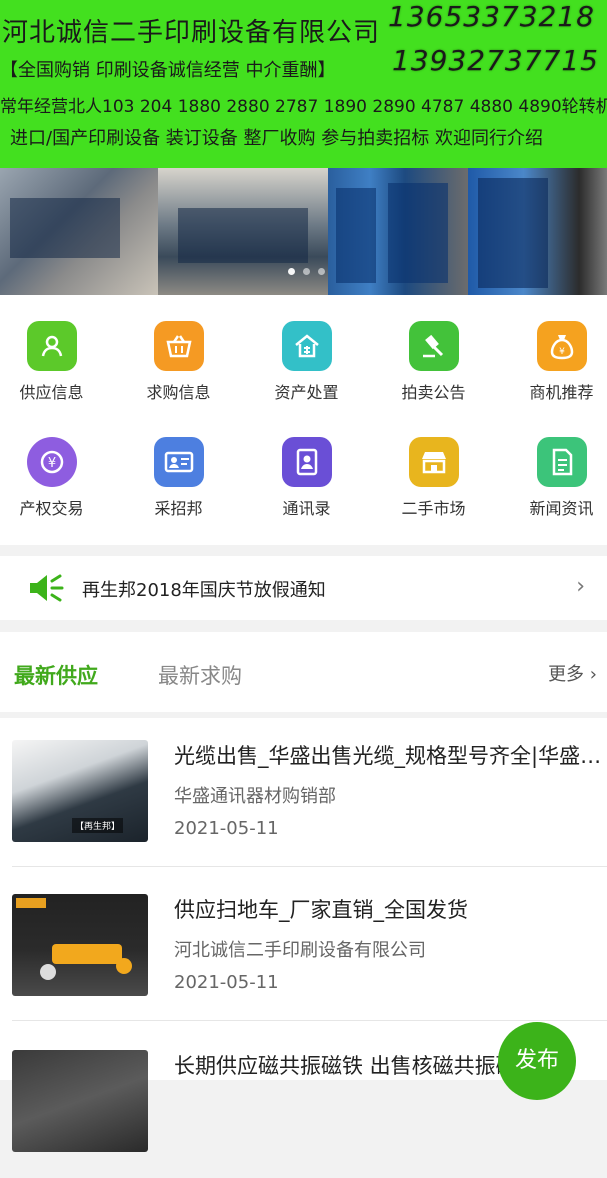 The height and width of the screenshot is (1178, 607). I want to click on grid-label: 产权交易, so click(51, 508).